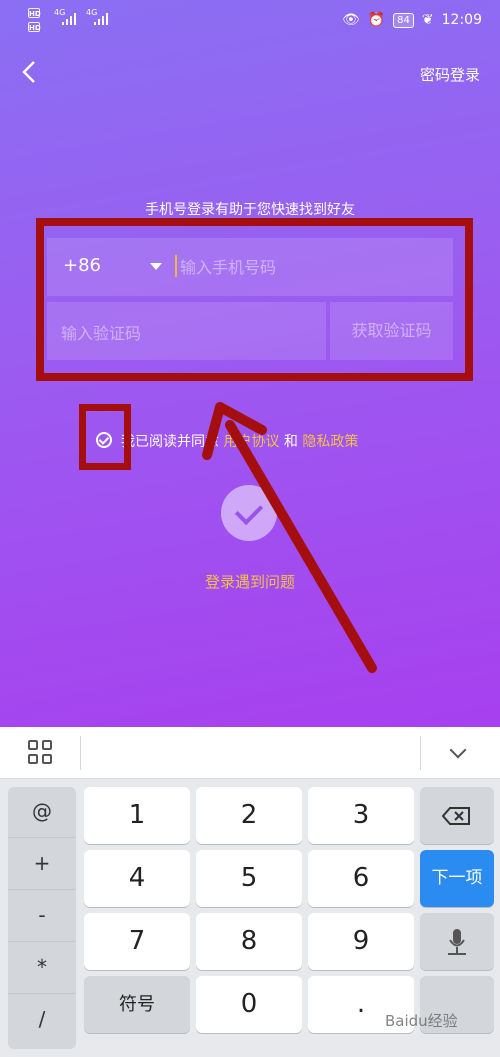  What do you see at coordinates (249, 878) in the screenshot?
I see `key-5: 5` at bounding box center [249, 878].